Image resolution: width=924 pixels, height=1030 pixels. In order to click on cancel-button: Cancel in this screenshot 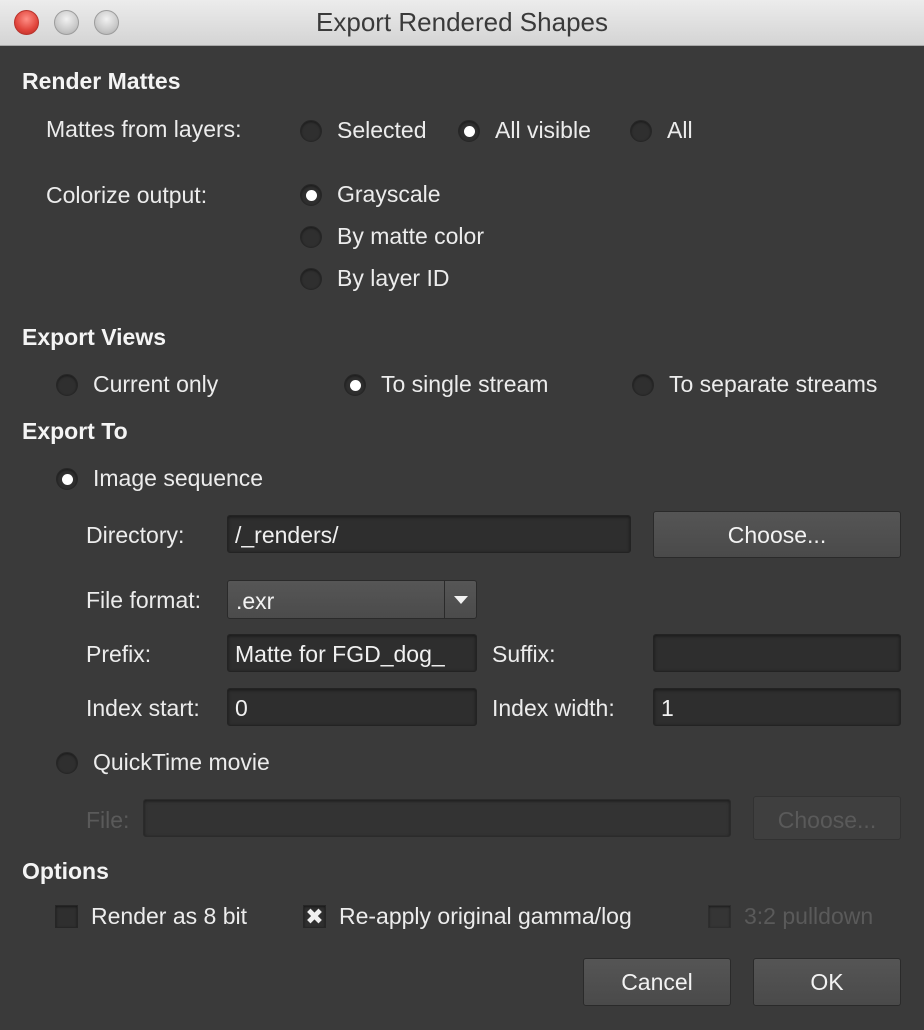, I will do `click(657, 982)`.